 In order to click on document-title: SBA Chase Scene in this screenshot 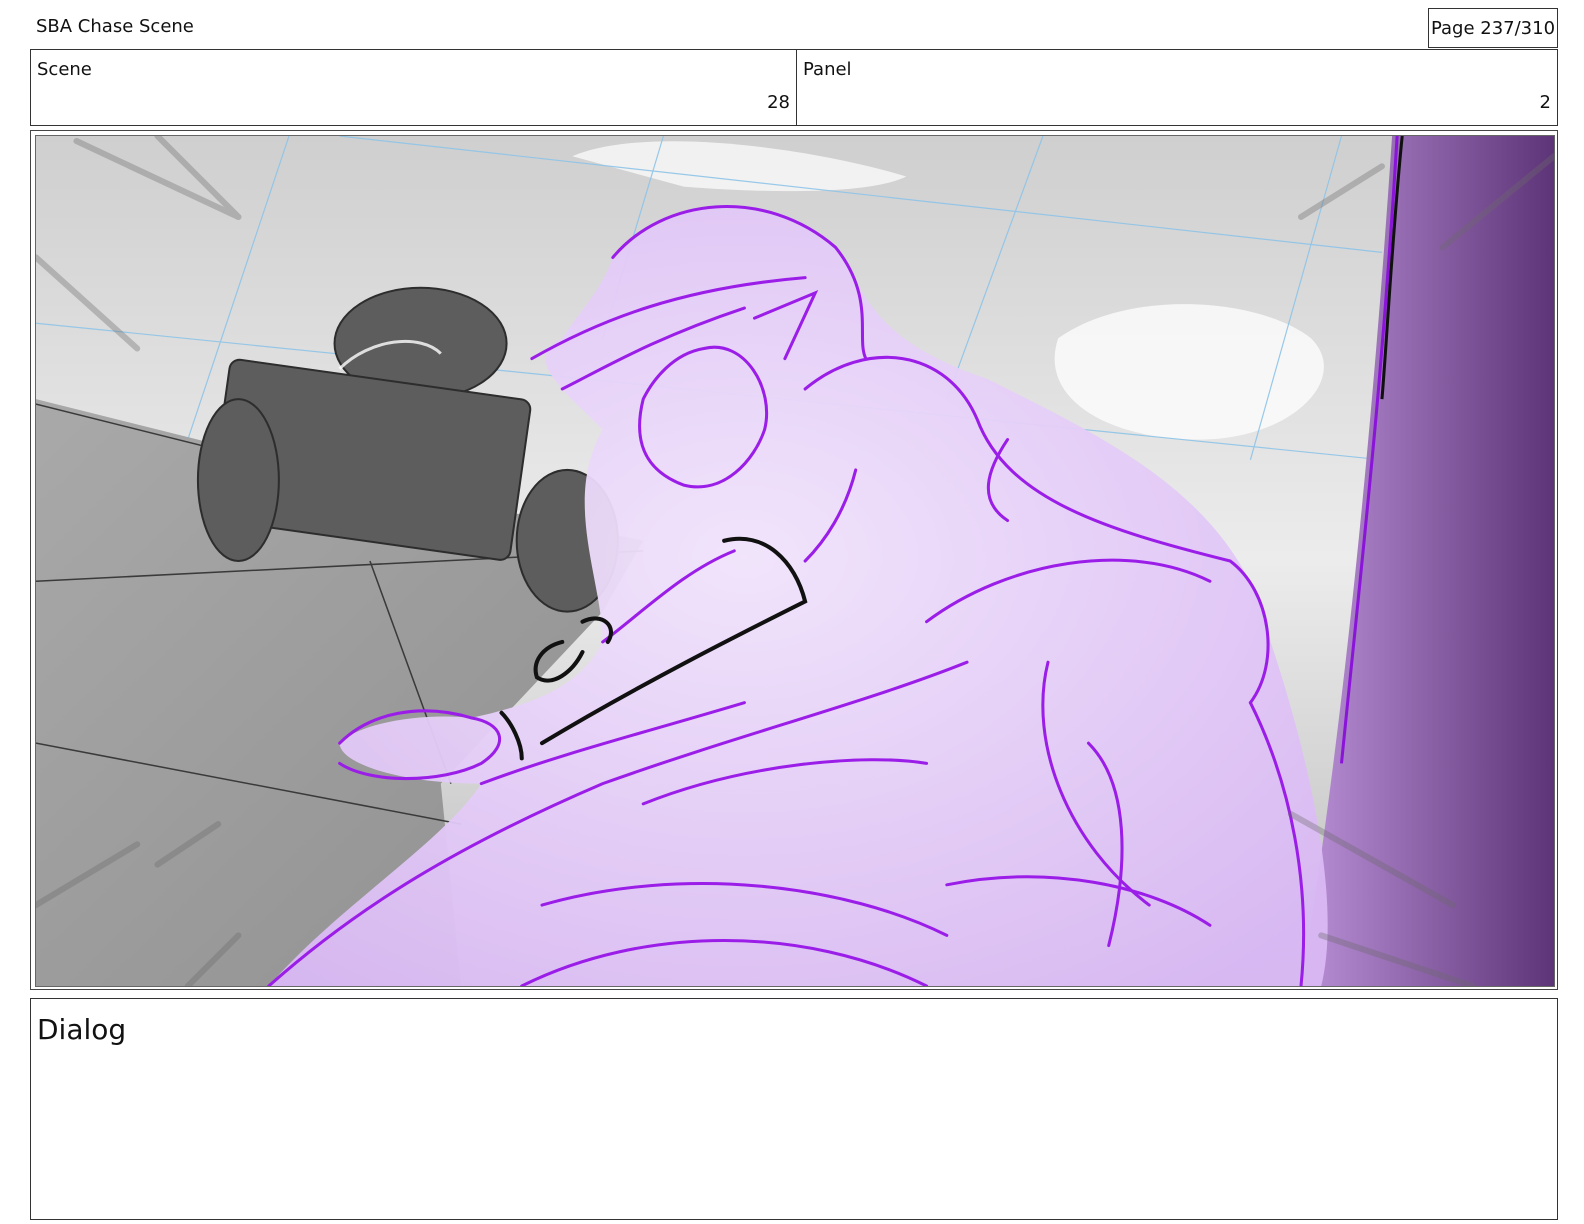, I will do `click(115, 26)`.